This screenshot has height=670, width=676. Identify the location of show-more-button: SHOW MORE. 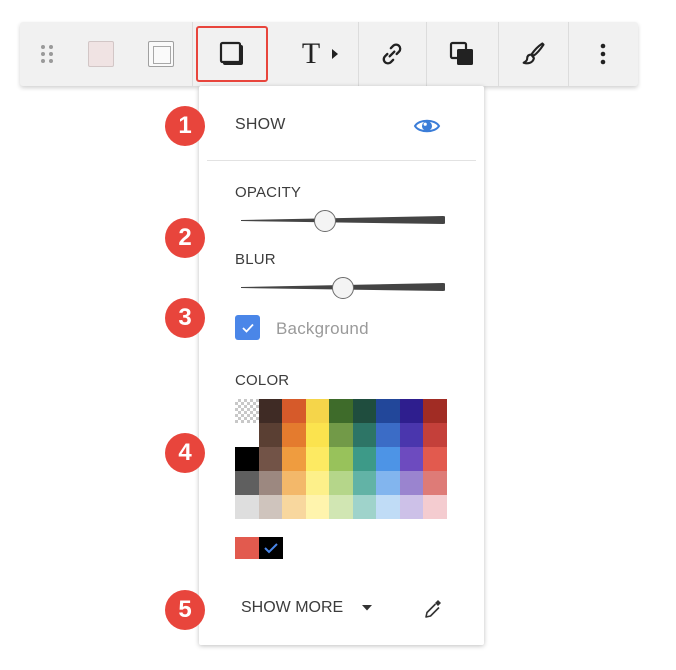
(307, 608).